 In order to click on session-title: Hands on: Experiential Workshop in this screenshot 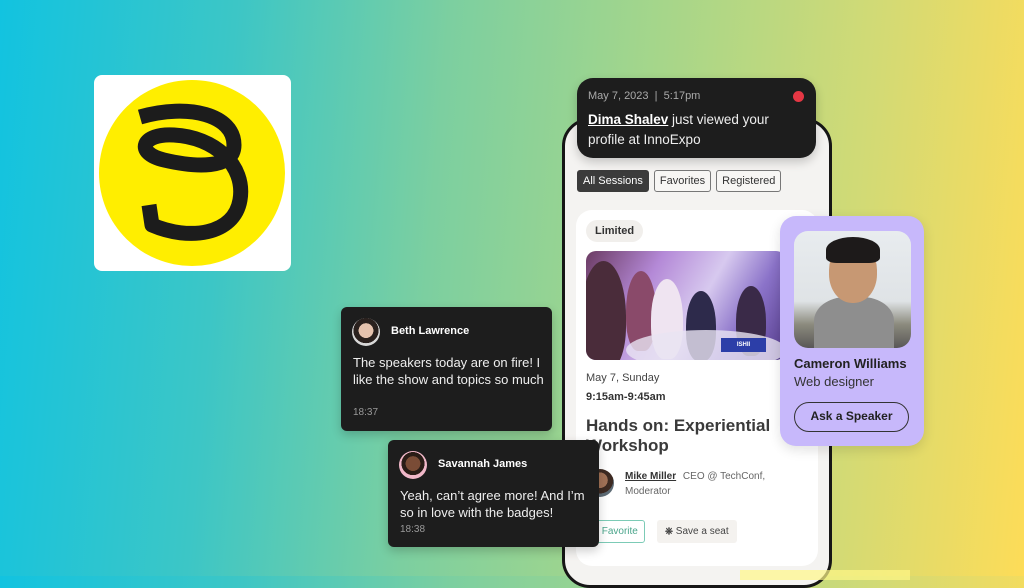, I will do `click(678, 435)`.